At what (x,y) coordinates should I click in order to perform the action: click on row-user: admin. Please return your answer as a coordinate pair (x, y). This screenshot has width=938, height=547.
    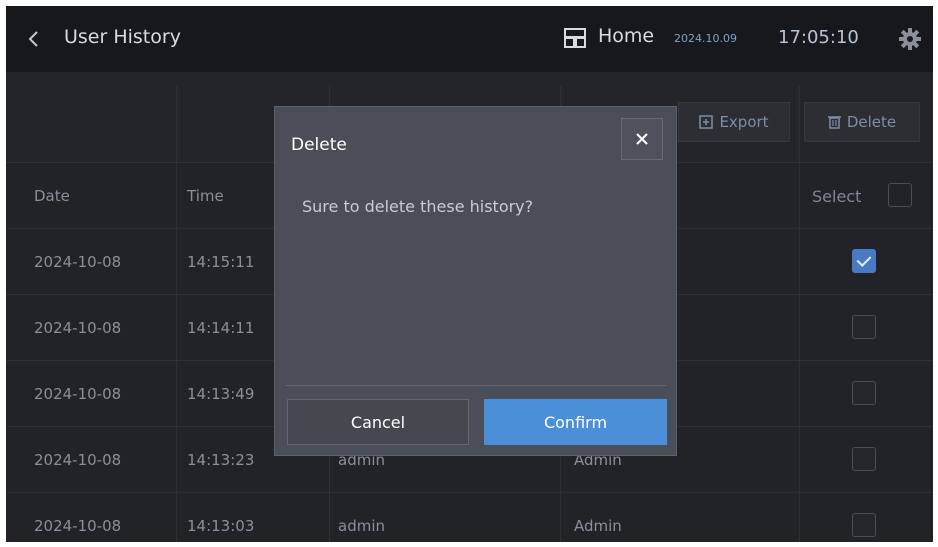
    Looking at the image, I should click on (361, 526).